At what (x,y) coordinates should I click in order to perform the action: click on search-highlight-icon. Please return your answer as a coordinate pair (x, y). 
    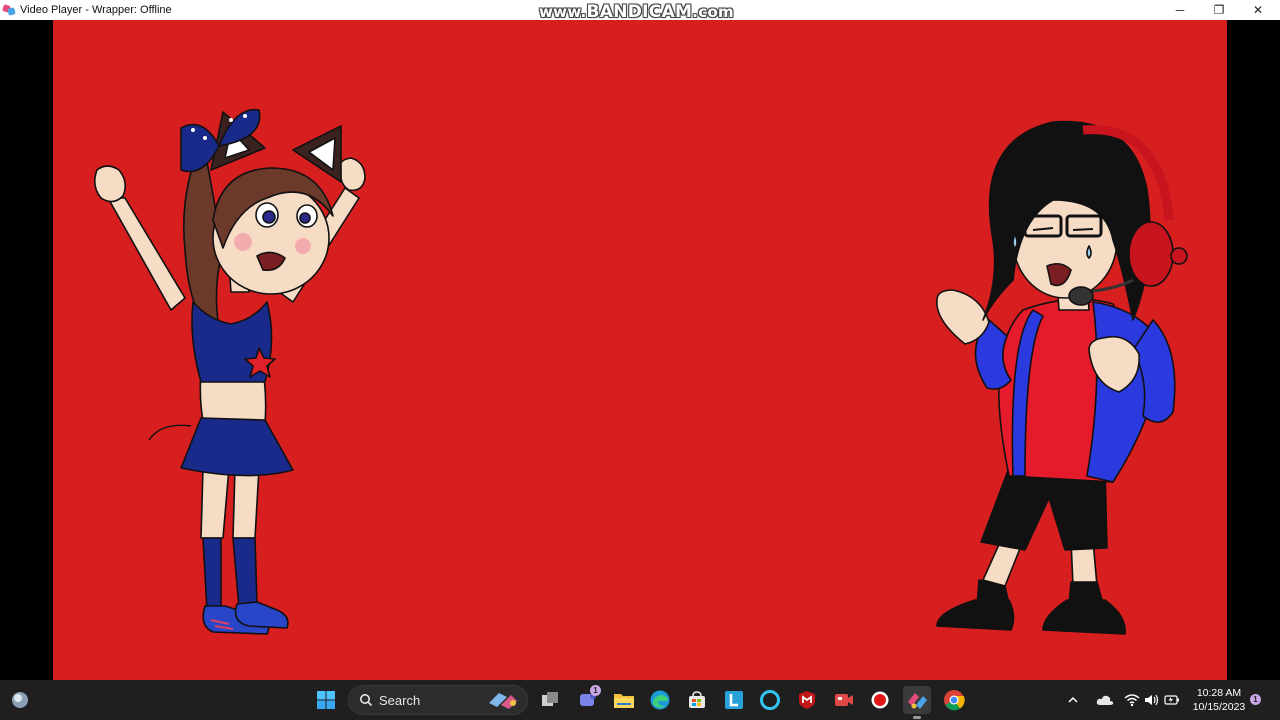
    Looking at the image, I should click on (503, 701).